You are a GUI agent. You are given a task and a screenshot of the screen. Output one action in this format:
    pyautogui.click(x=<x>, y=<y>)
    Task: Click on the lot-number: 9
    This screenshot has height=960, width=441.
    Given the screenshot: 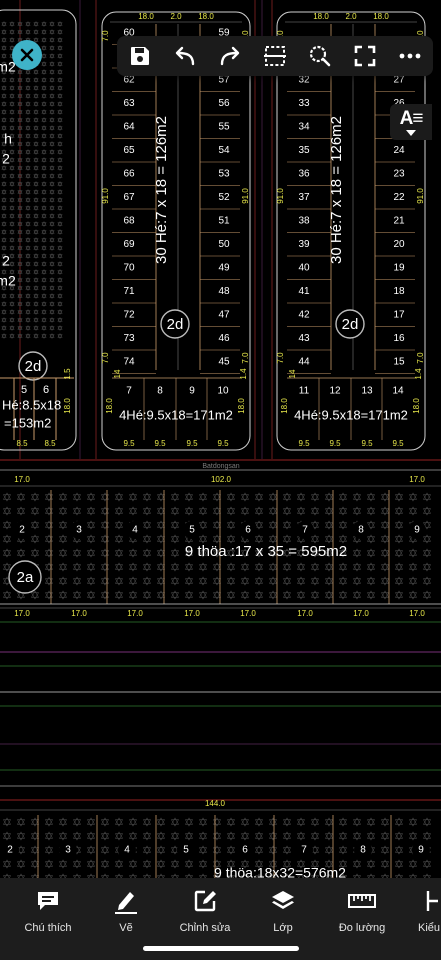 What is the action you would take?
    pyautogui.click(x=421, y=850)
    